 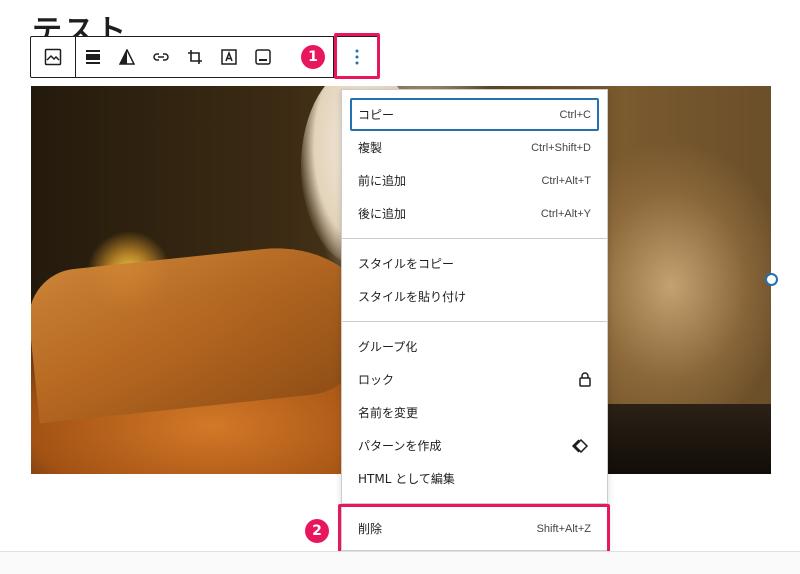 I want to click on menu-item-shortcut: Ctrl+C, so click(x=575, y=114).